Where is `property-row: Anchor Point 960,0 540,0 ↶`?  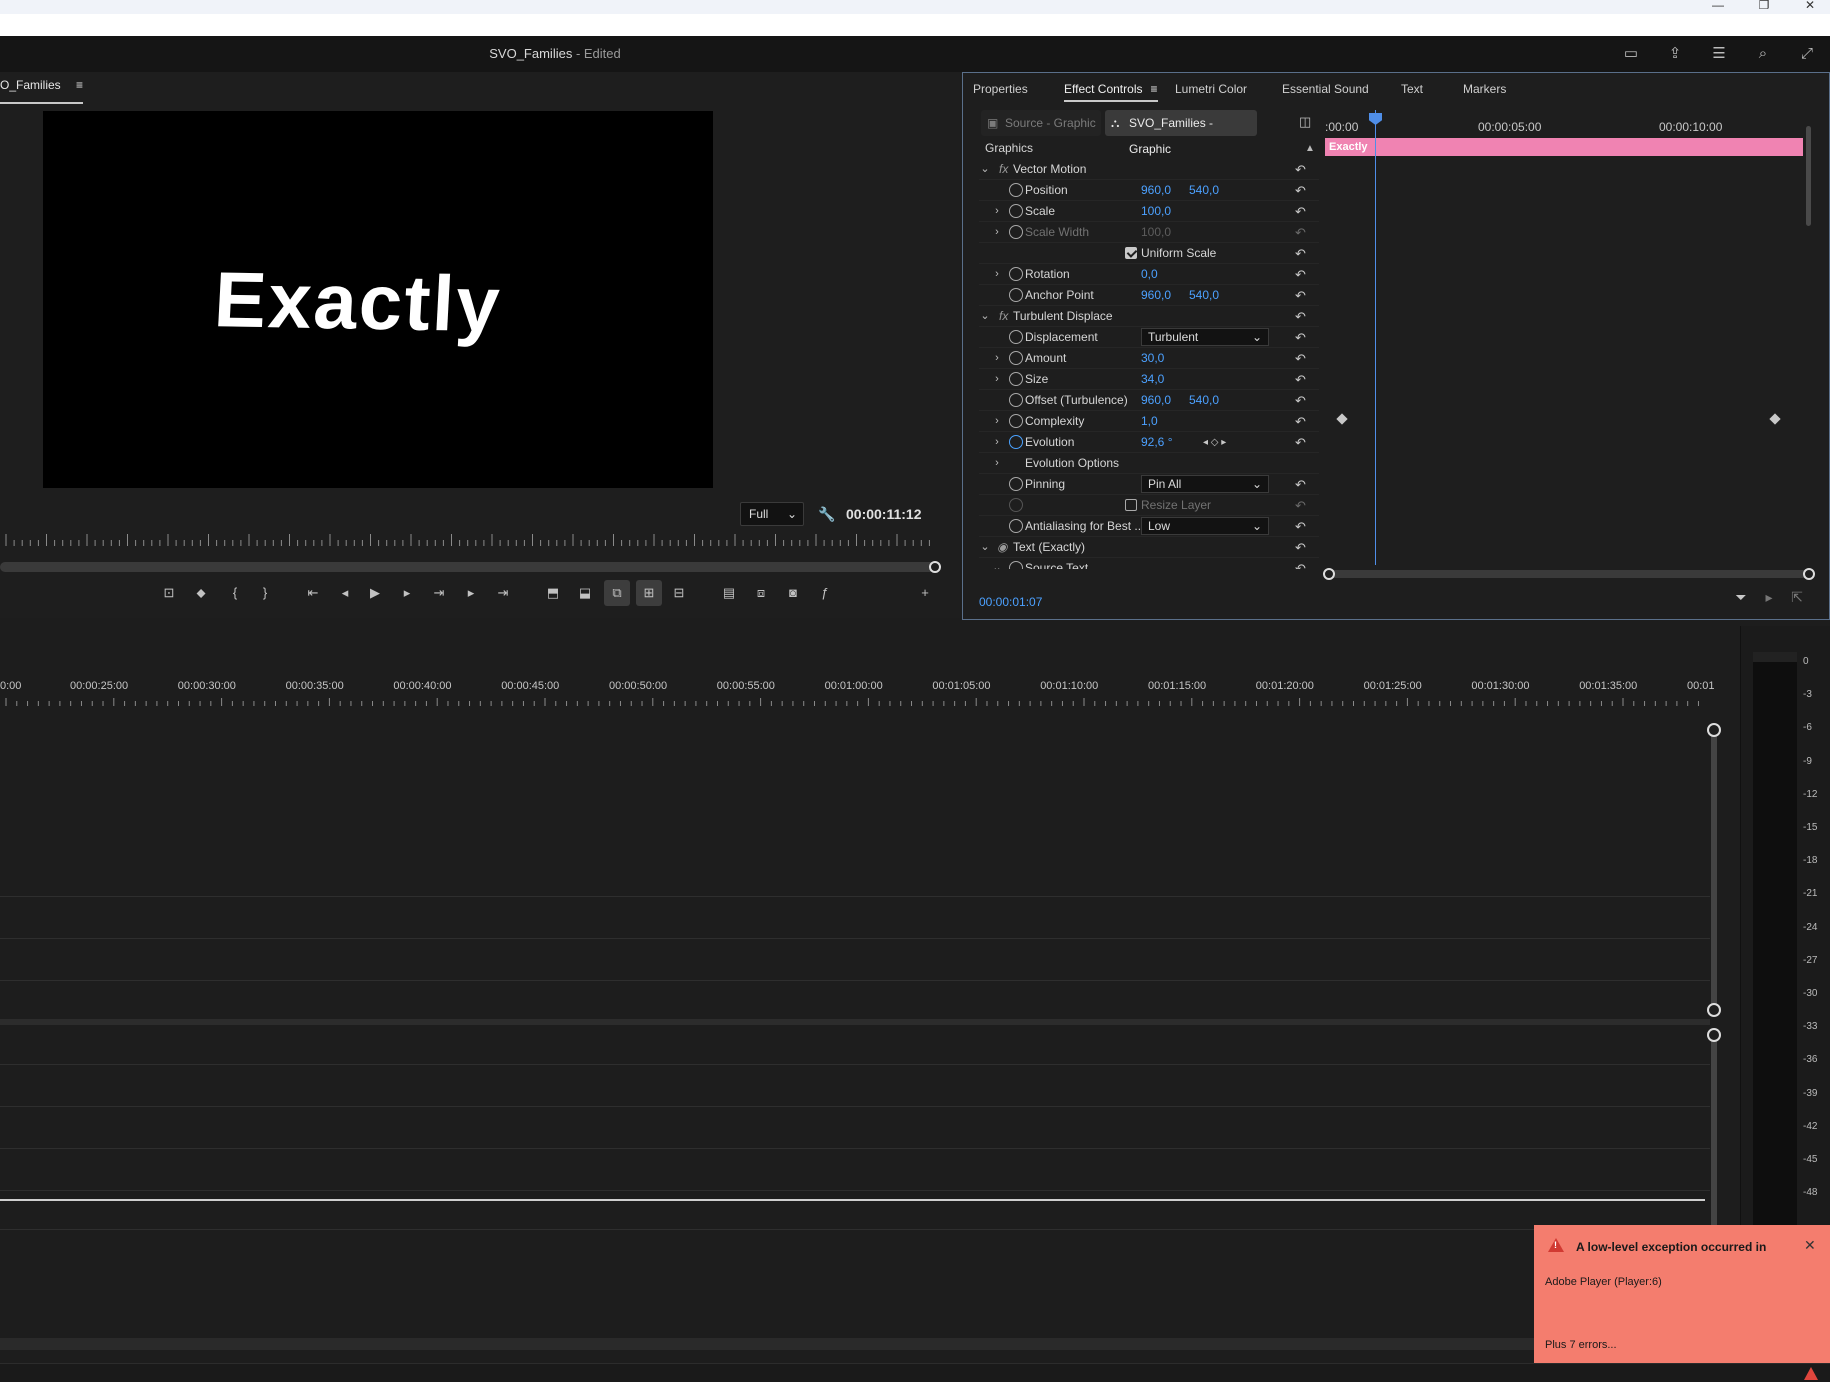 property-row: Anchor Point 960,0 540,0 ↶ is located at coordinates (1149, 295).